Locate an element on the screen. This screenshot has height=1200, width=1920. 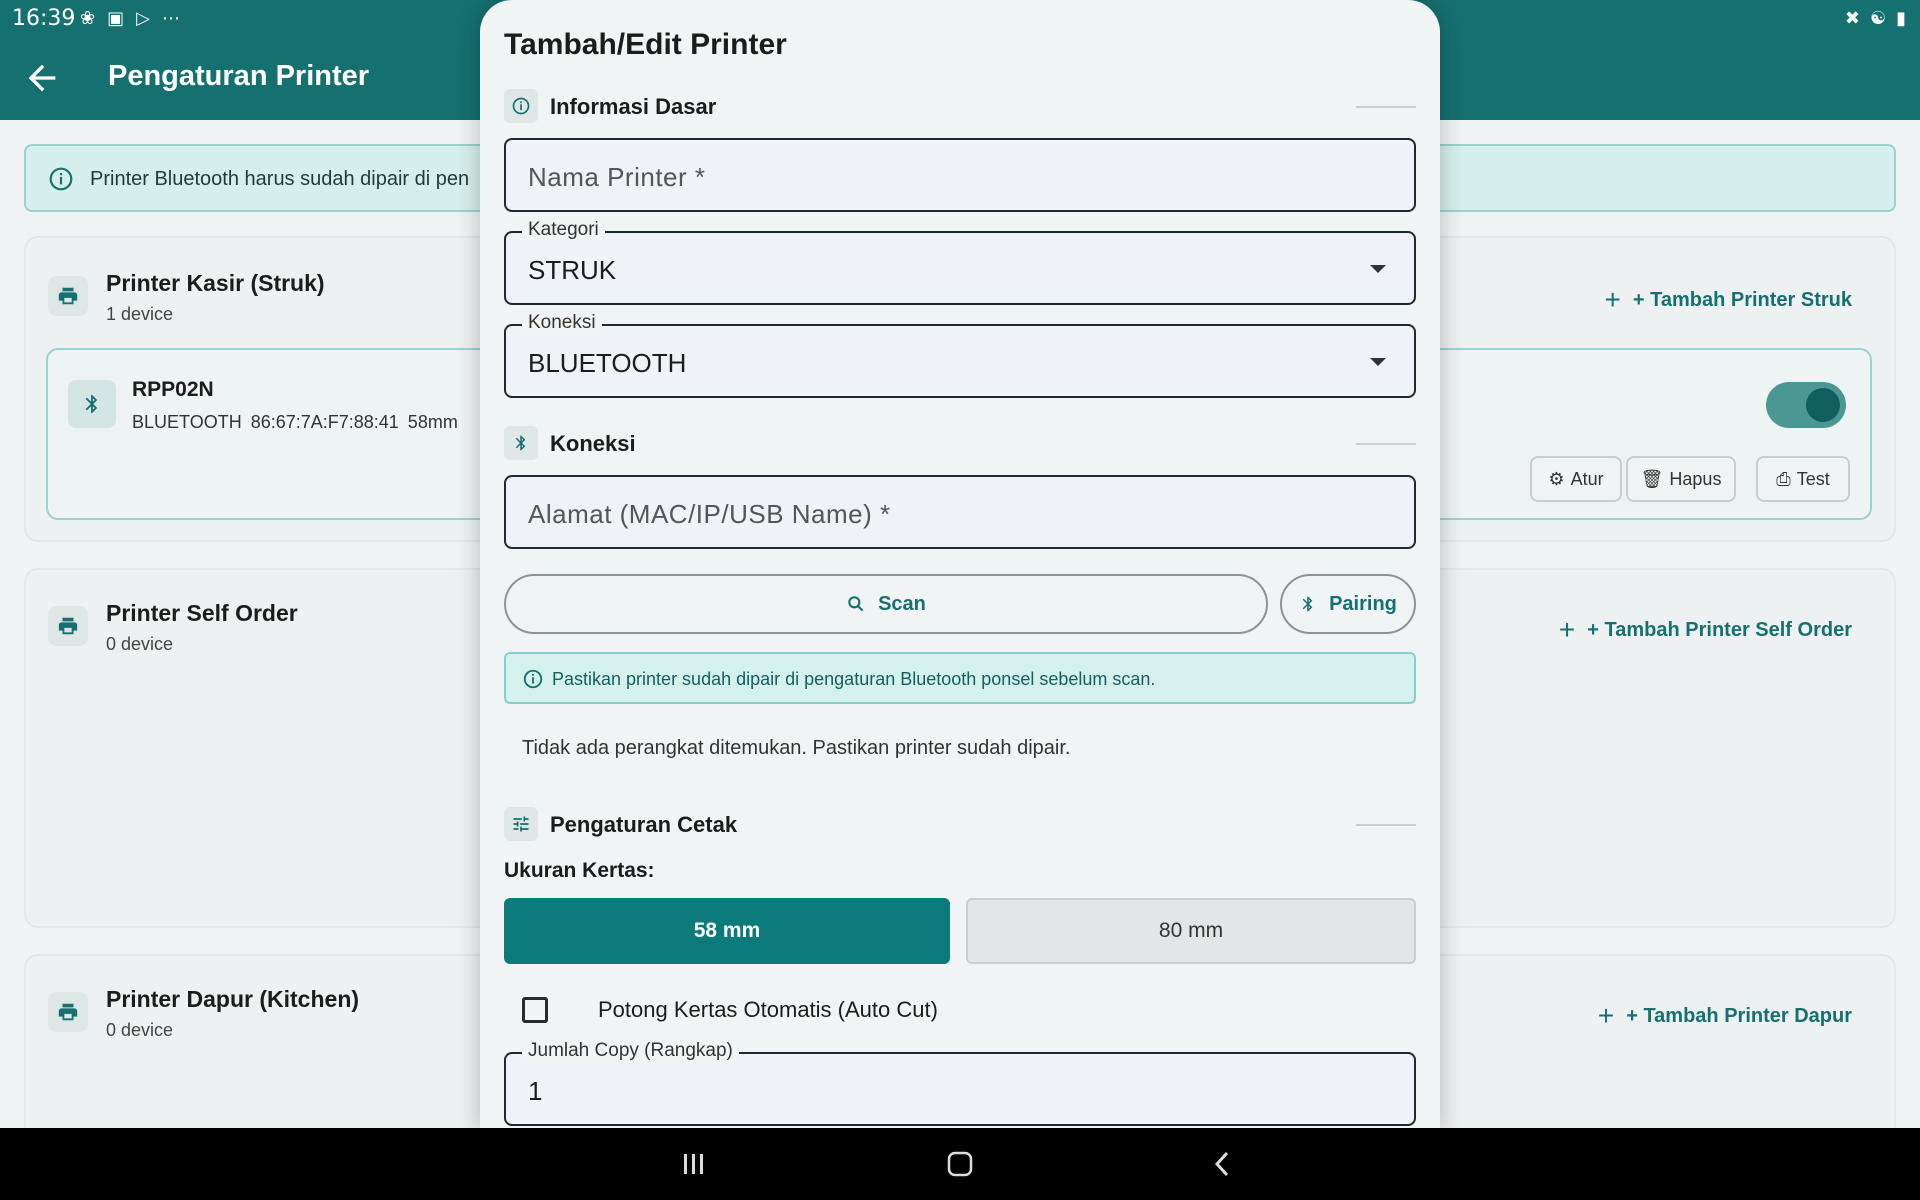
wifi-icon: ☯ is located at coordinates (1878, 18).